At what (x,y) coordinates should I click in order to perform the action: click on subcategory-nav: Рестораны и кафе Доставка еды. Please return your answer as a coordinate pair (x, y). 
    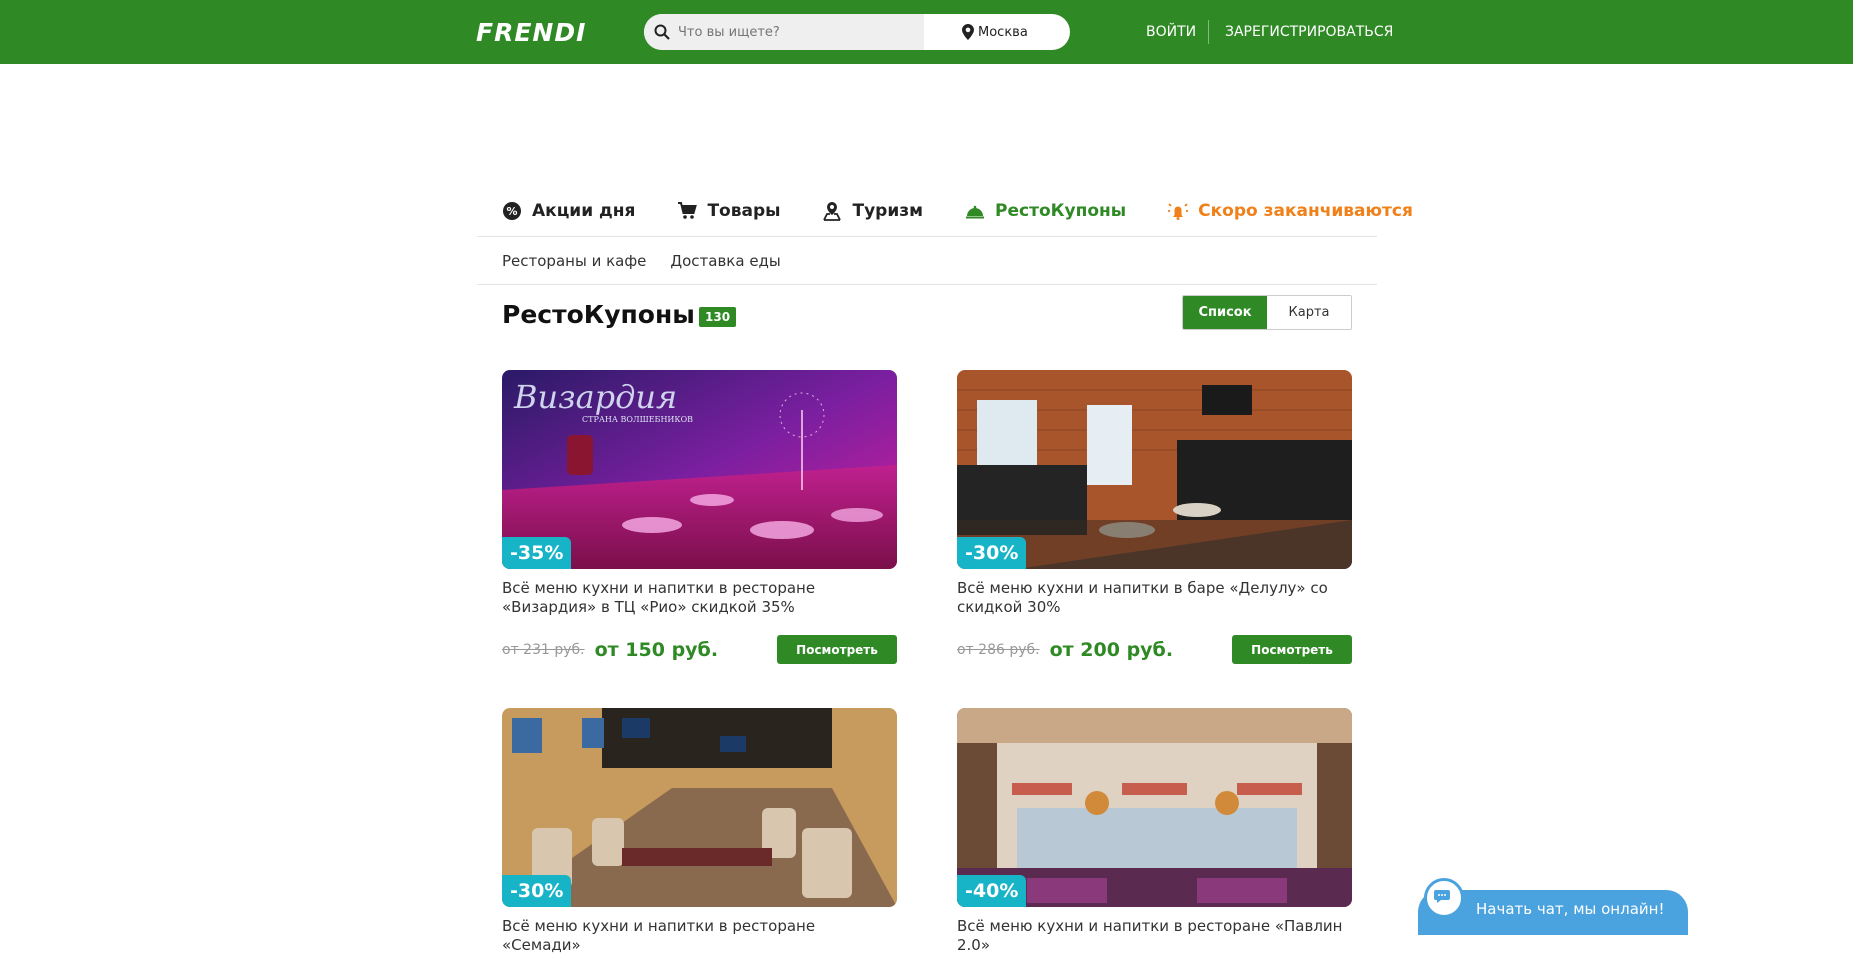
    Looking at the image, I should click on (653, 261).